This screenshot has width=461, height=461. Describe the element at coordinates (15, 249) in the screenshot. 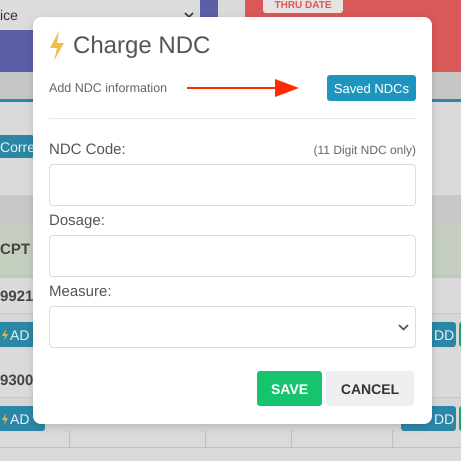

I see `column-header: CPT` at that location.